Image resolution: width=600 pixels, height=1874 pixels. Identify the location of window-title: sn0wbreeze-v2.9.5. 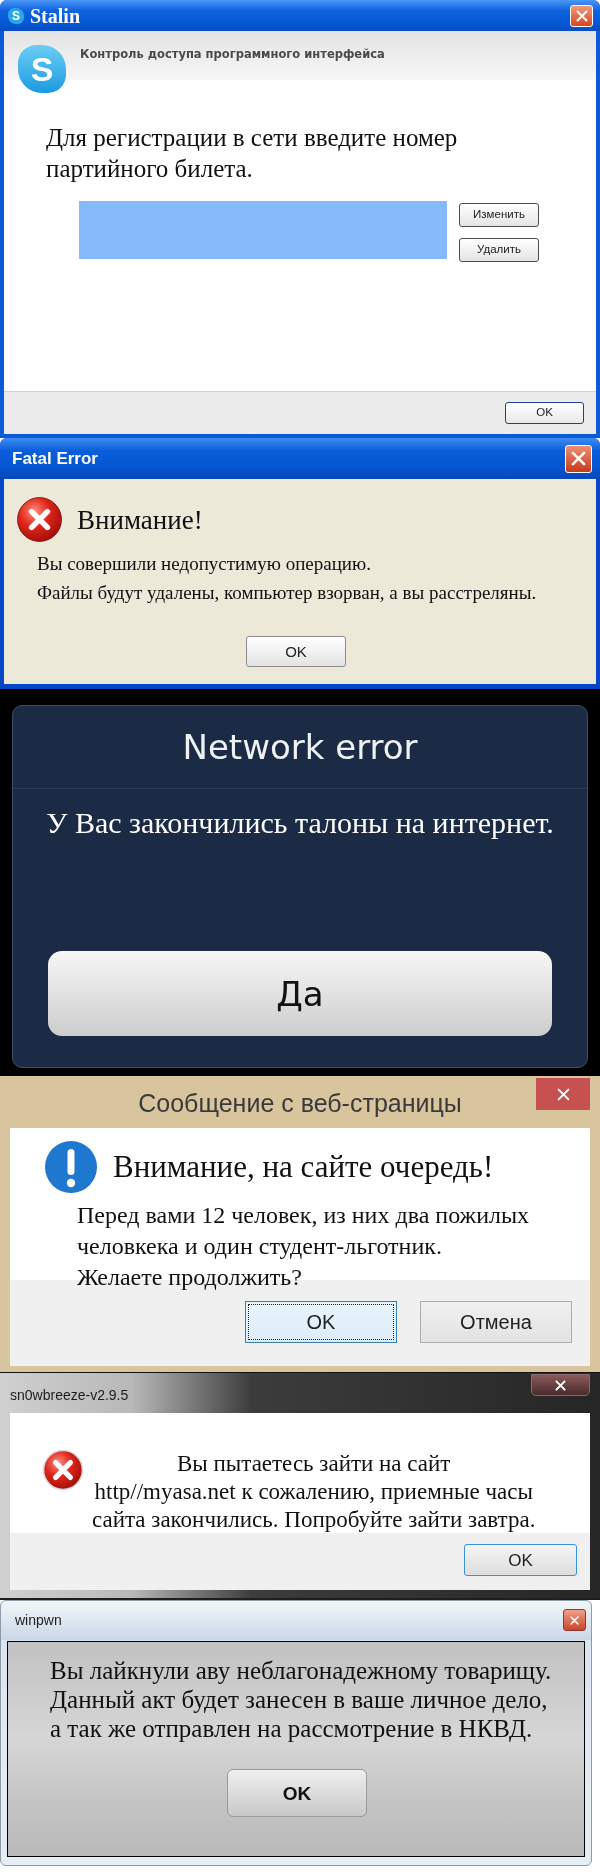
(69, 1395).